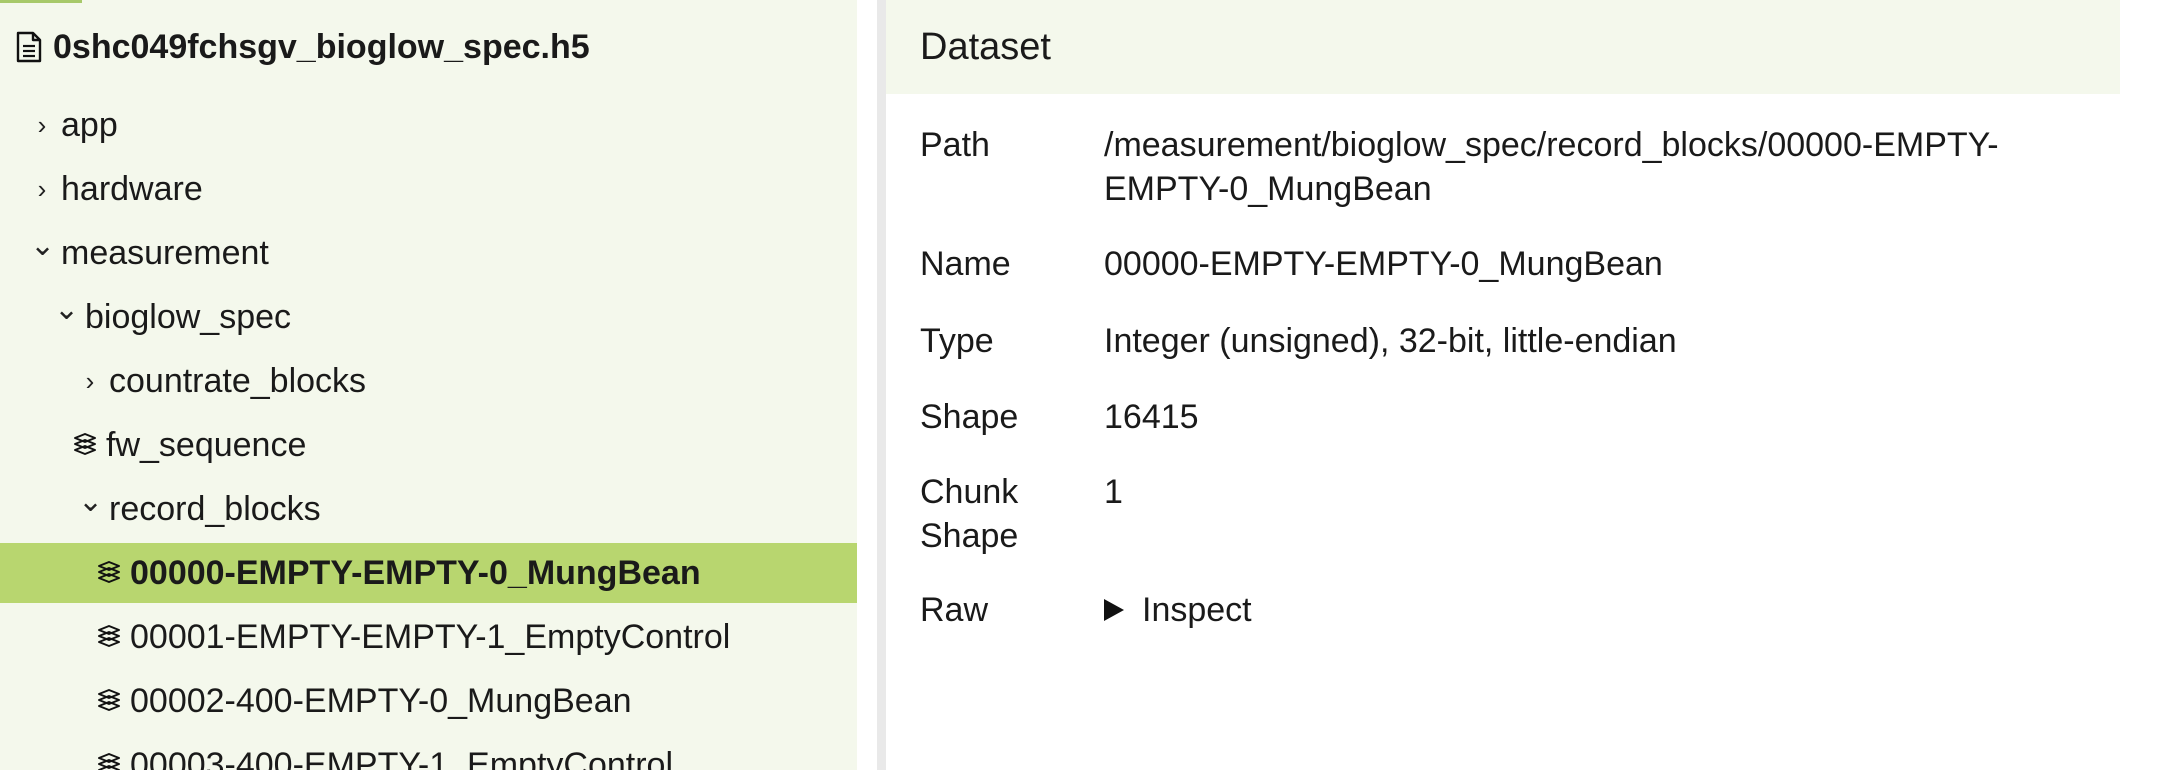 The height and width of the screenshot is (770, 2158). What do you see at coordinates (1383, 264) in the screenshot?
I see `name-value: 00000-EMPTY-EMPTY-0_MungBean` at bounding box center [1383, 264].